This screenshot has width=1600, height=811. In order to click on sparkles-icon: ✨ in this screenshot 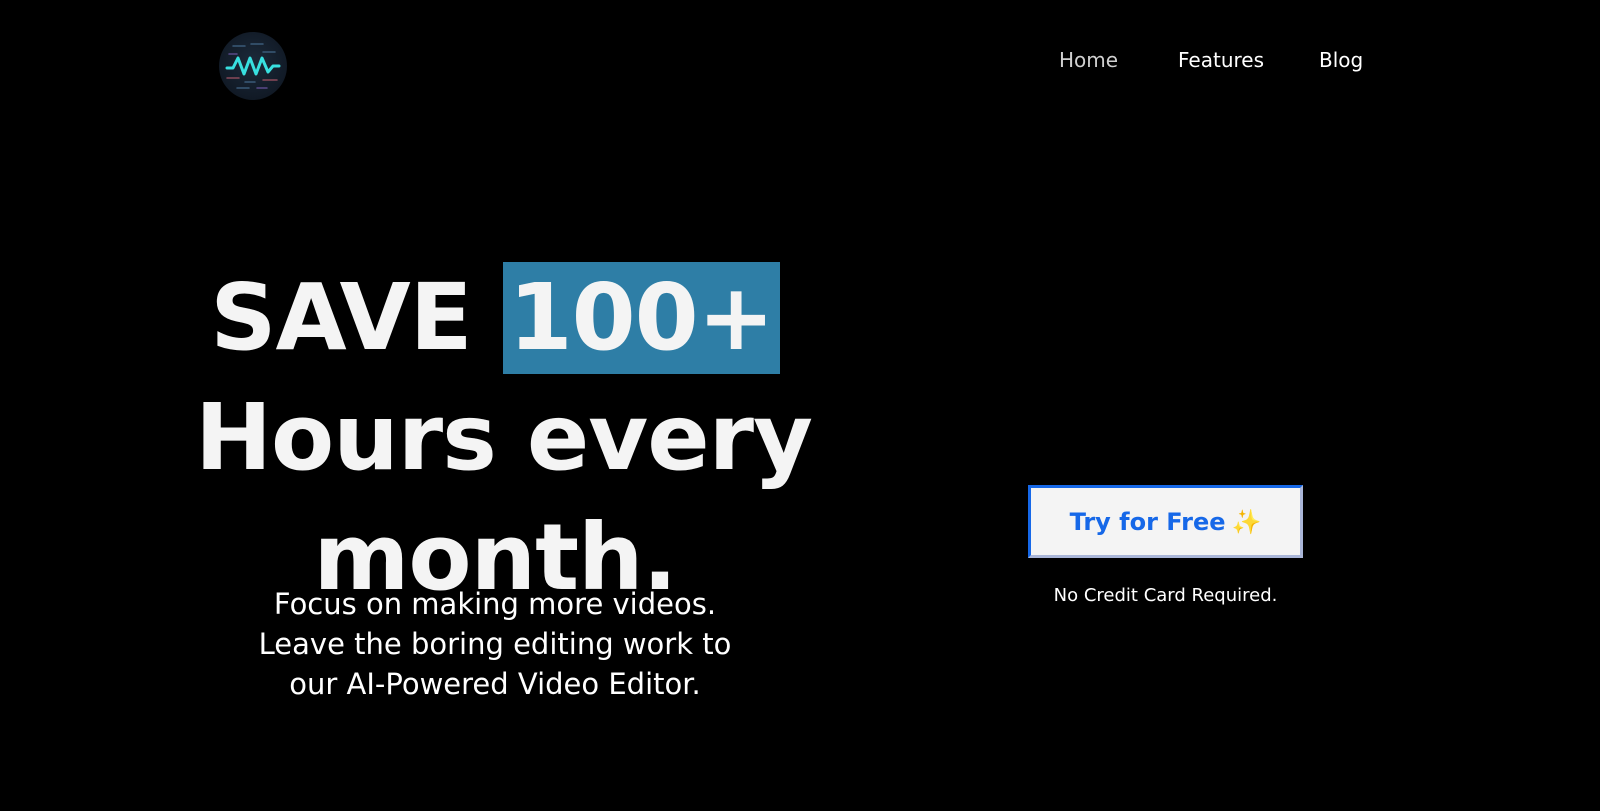, I will do `click(1246, 521)`.